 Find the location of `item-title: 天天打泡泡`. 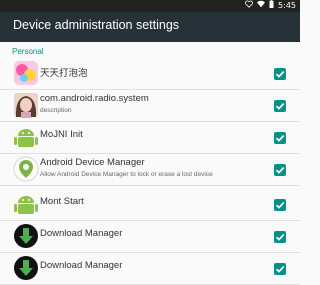

item-title: 天天打泡泡 is located at coordinates (64, 73).